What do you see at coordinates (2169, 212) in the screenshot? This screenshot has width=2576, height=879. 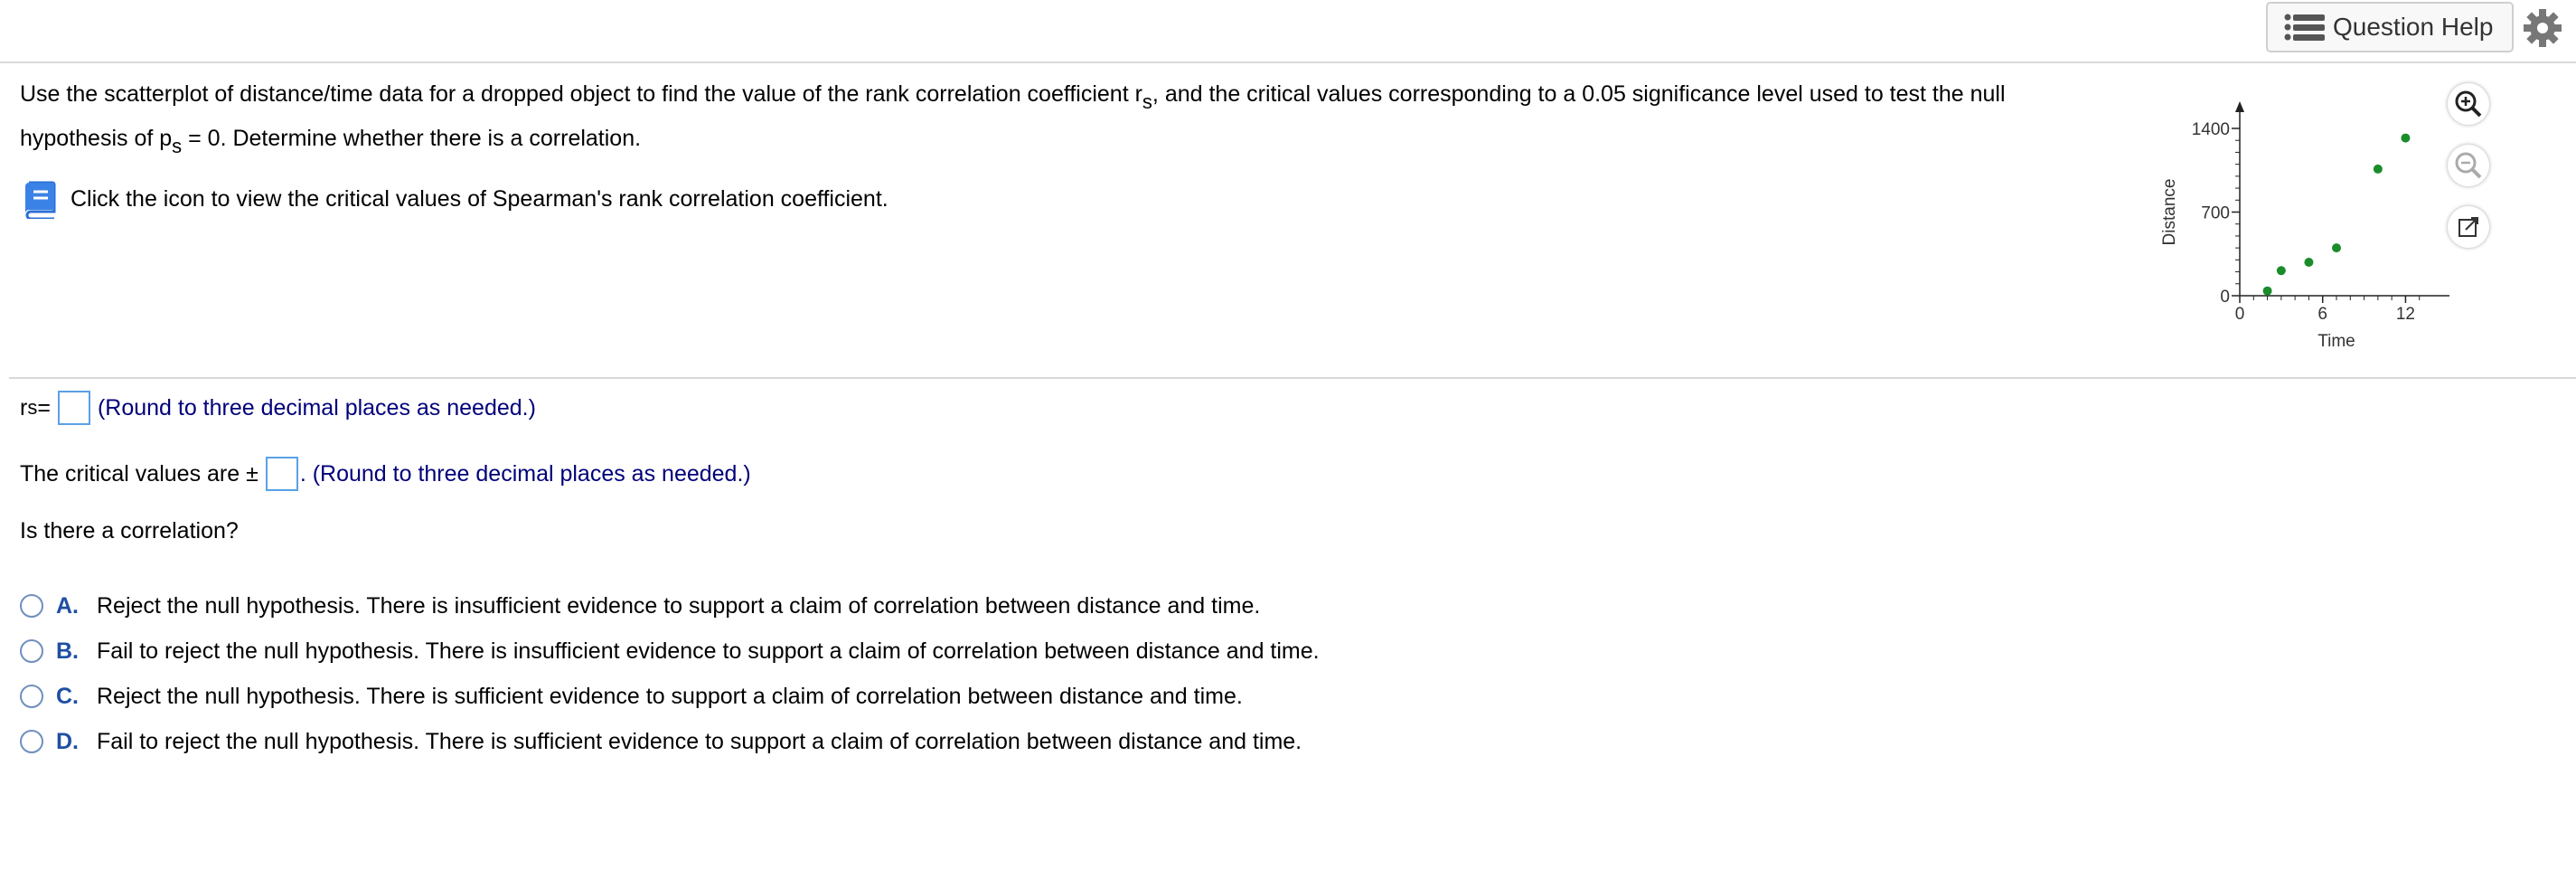 I see `y-axis-label: Distance` at bounding box center [2169, 212].